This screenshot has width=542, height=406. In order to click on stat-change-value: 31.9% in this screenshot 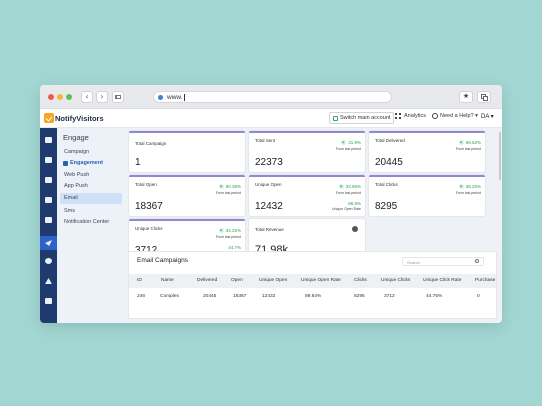, I will do `click(354, 142)`.